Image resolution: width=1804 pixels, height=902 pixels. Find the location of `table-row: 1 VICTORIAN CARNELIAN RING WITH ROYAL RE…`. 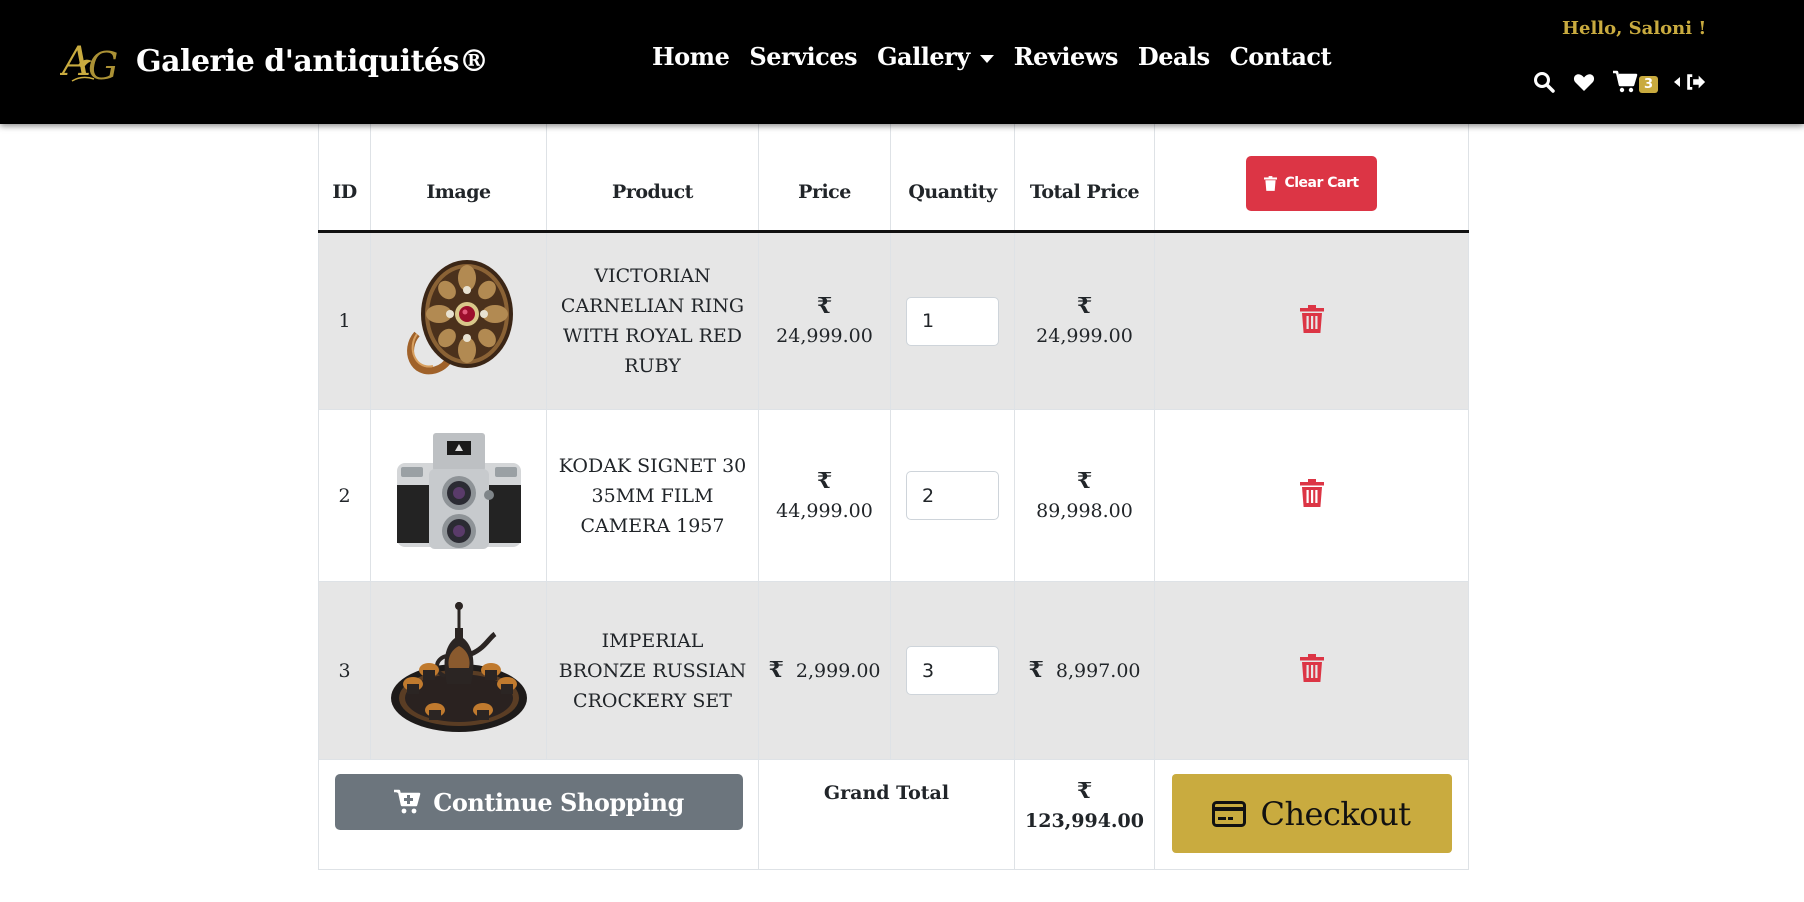

table-row: 1 VICTORIAN CARNELIAN RING WITH ROYAL RE… is located at coordinates (893, 320).